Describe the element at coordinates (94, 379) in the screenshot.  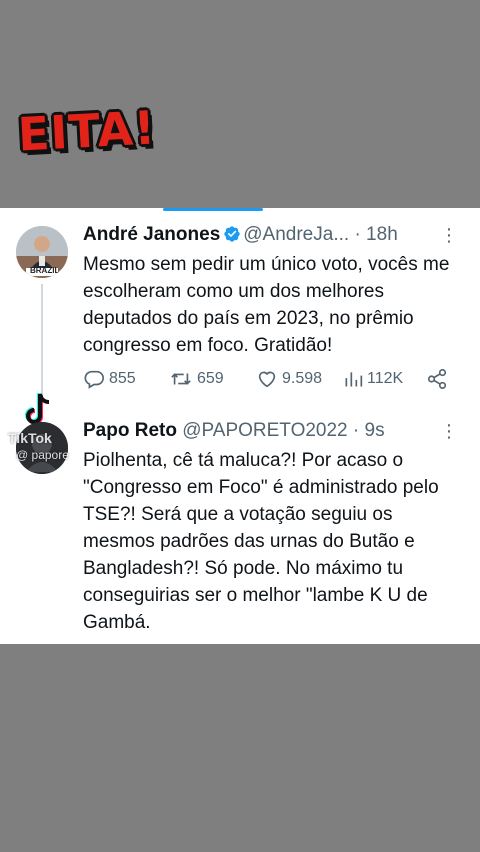
I see `reply-icon` at that location.